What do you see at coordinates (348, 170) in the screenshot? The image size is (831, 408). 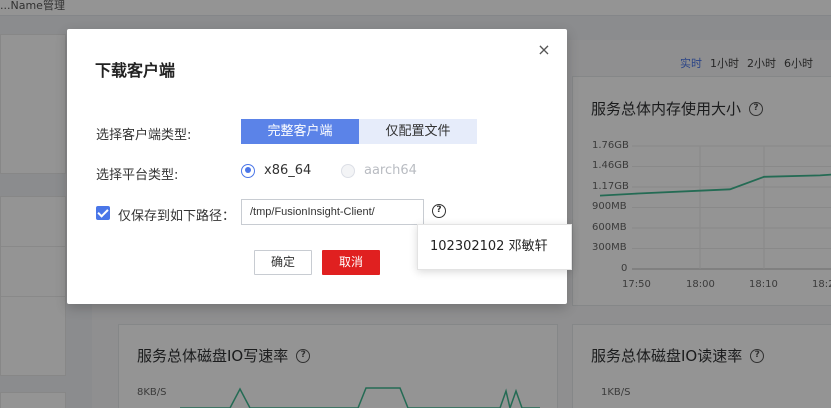 I see `radio-unselected-icon` at bounding box center [348, 170].